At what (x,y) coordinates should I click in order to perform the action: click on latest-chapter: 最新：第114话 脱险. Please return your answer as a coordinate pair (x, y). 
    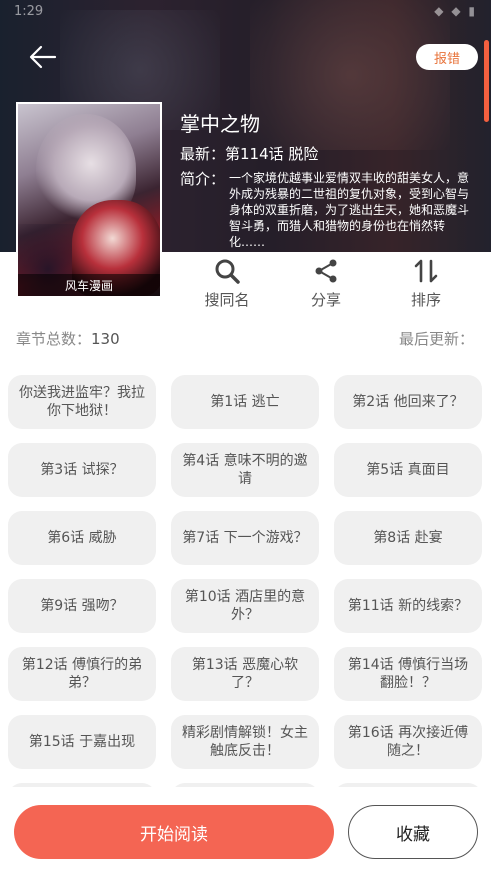
    Looking at the image, I should click on (249, 153).